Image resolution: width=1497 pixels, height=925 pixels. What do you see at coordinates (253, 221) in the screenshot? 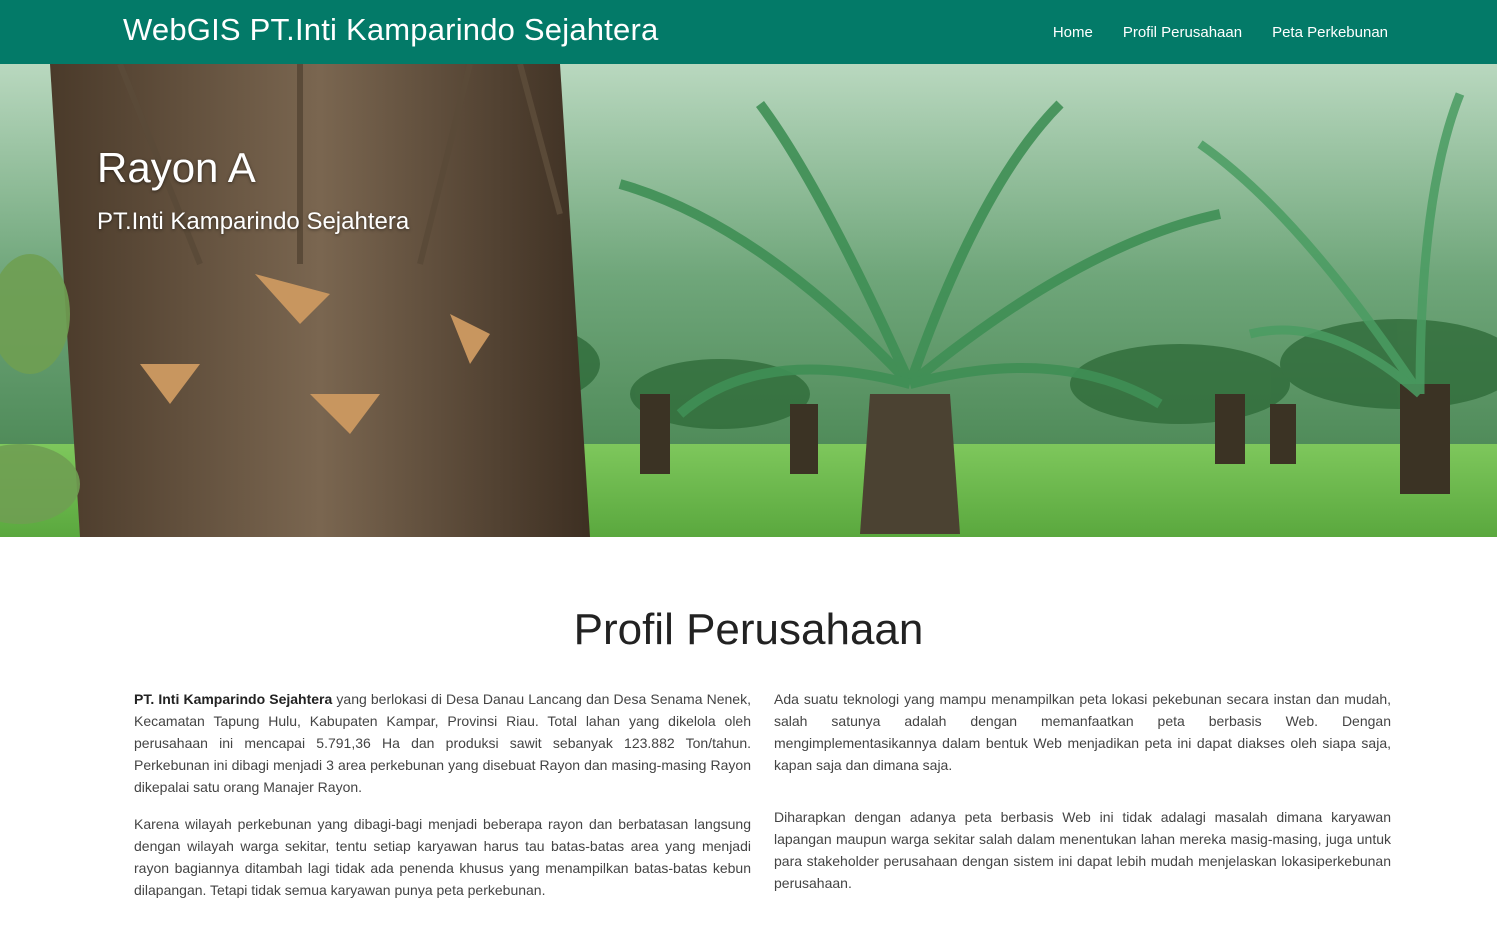
I see `hero-subtitle: PT.Inti Kamparindo Sejahtera` at bounding box center [253, 221].